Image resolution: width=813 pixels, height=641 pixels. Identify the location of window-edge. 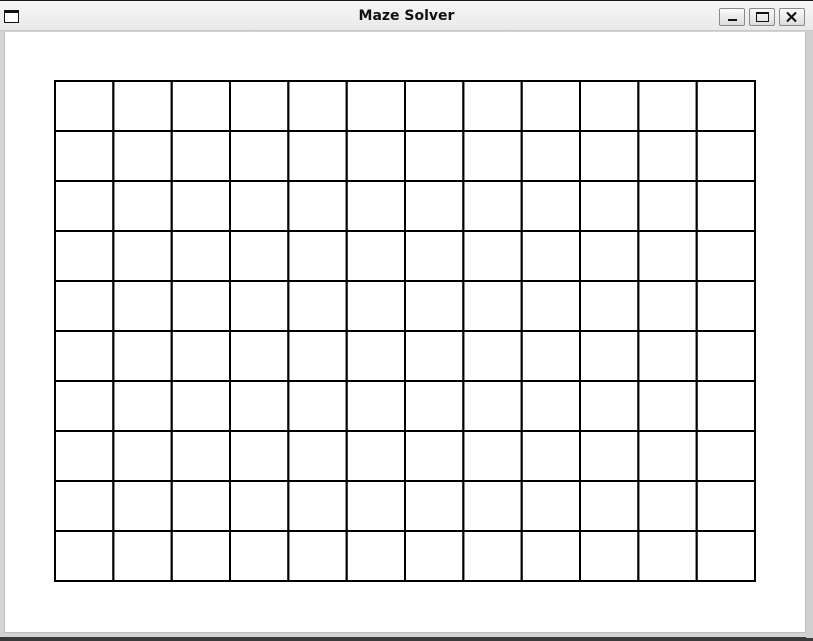
(809, 335).